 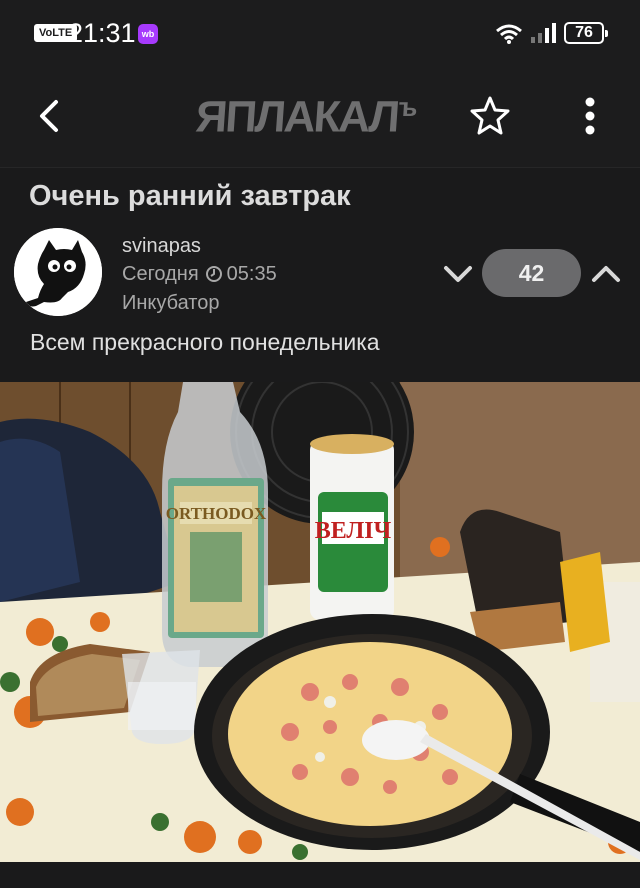 I want to click on back-arrow-icon, so click(x=50, y=116).